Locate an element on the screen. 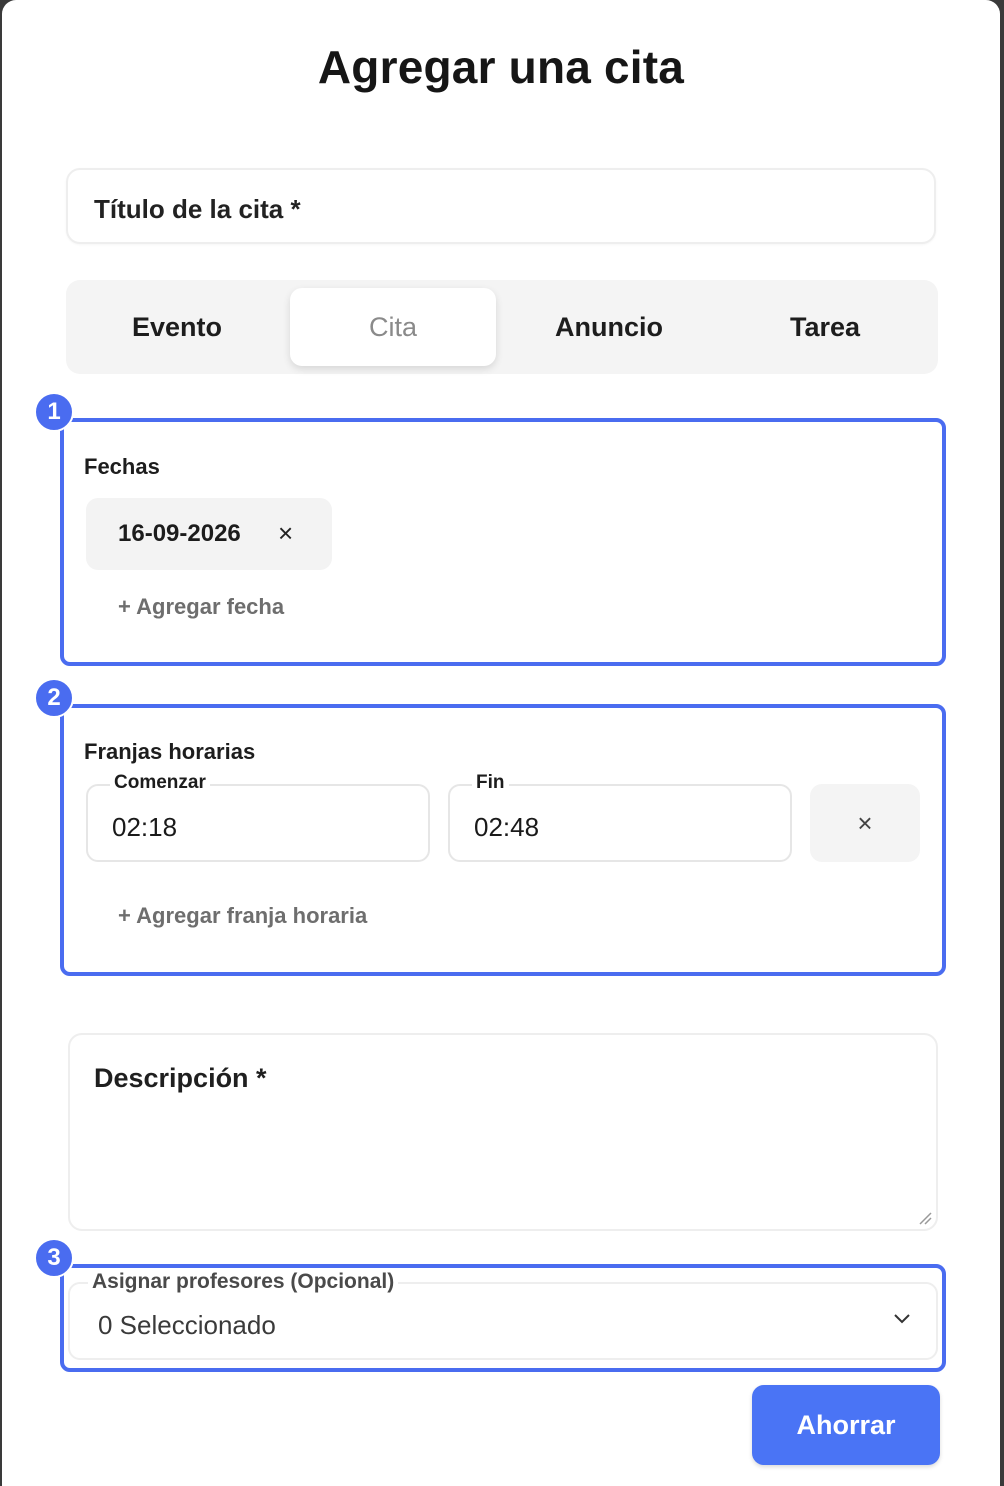 The height and width of the screenshot is (1486, 1004). description-textarea: Descripción * is located at coordinates (503, 1132).